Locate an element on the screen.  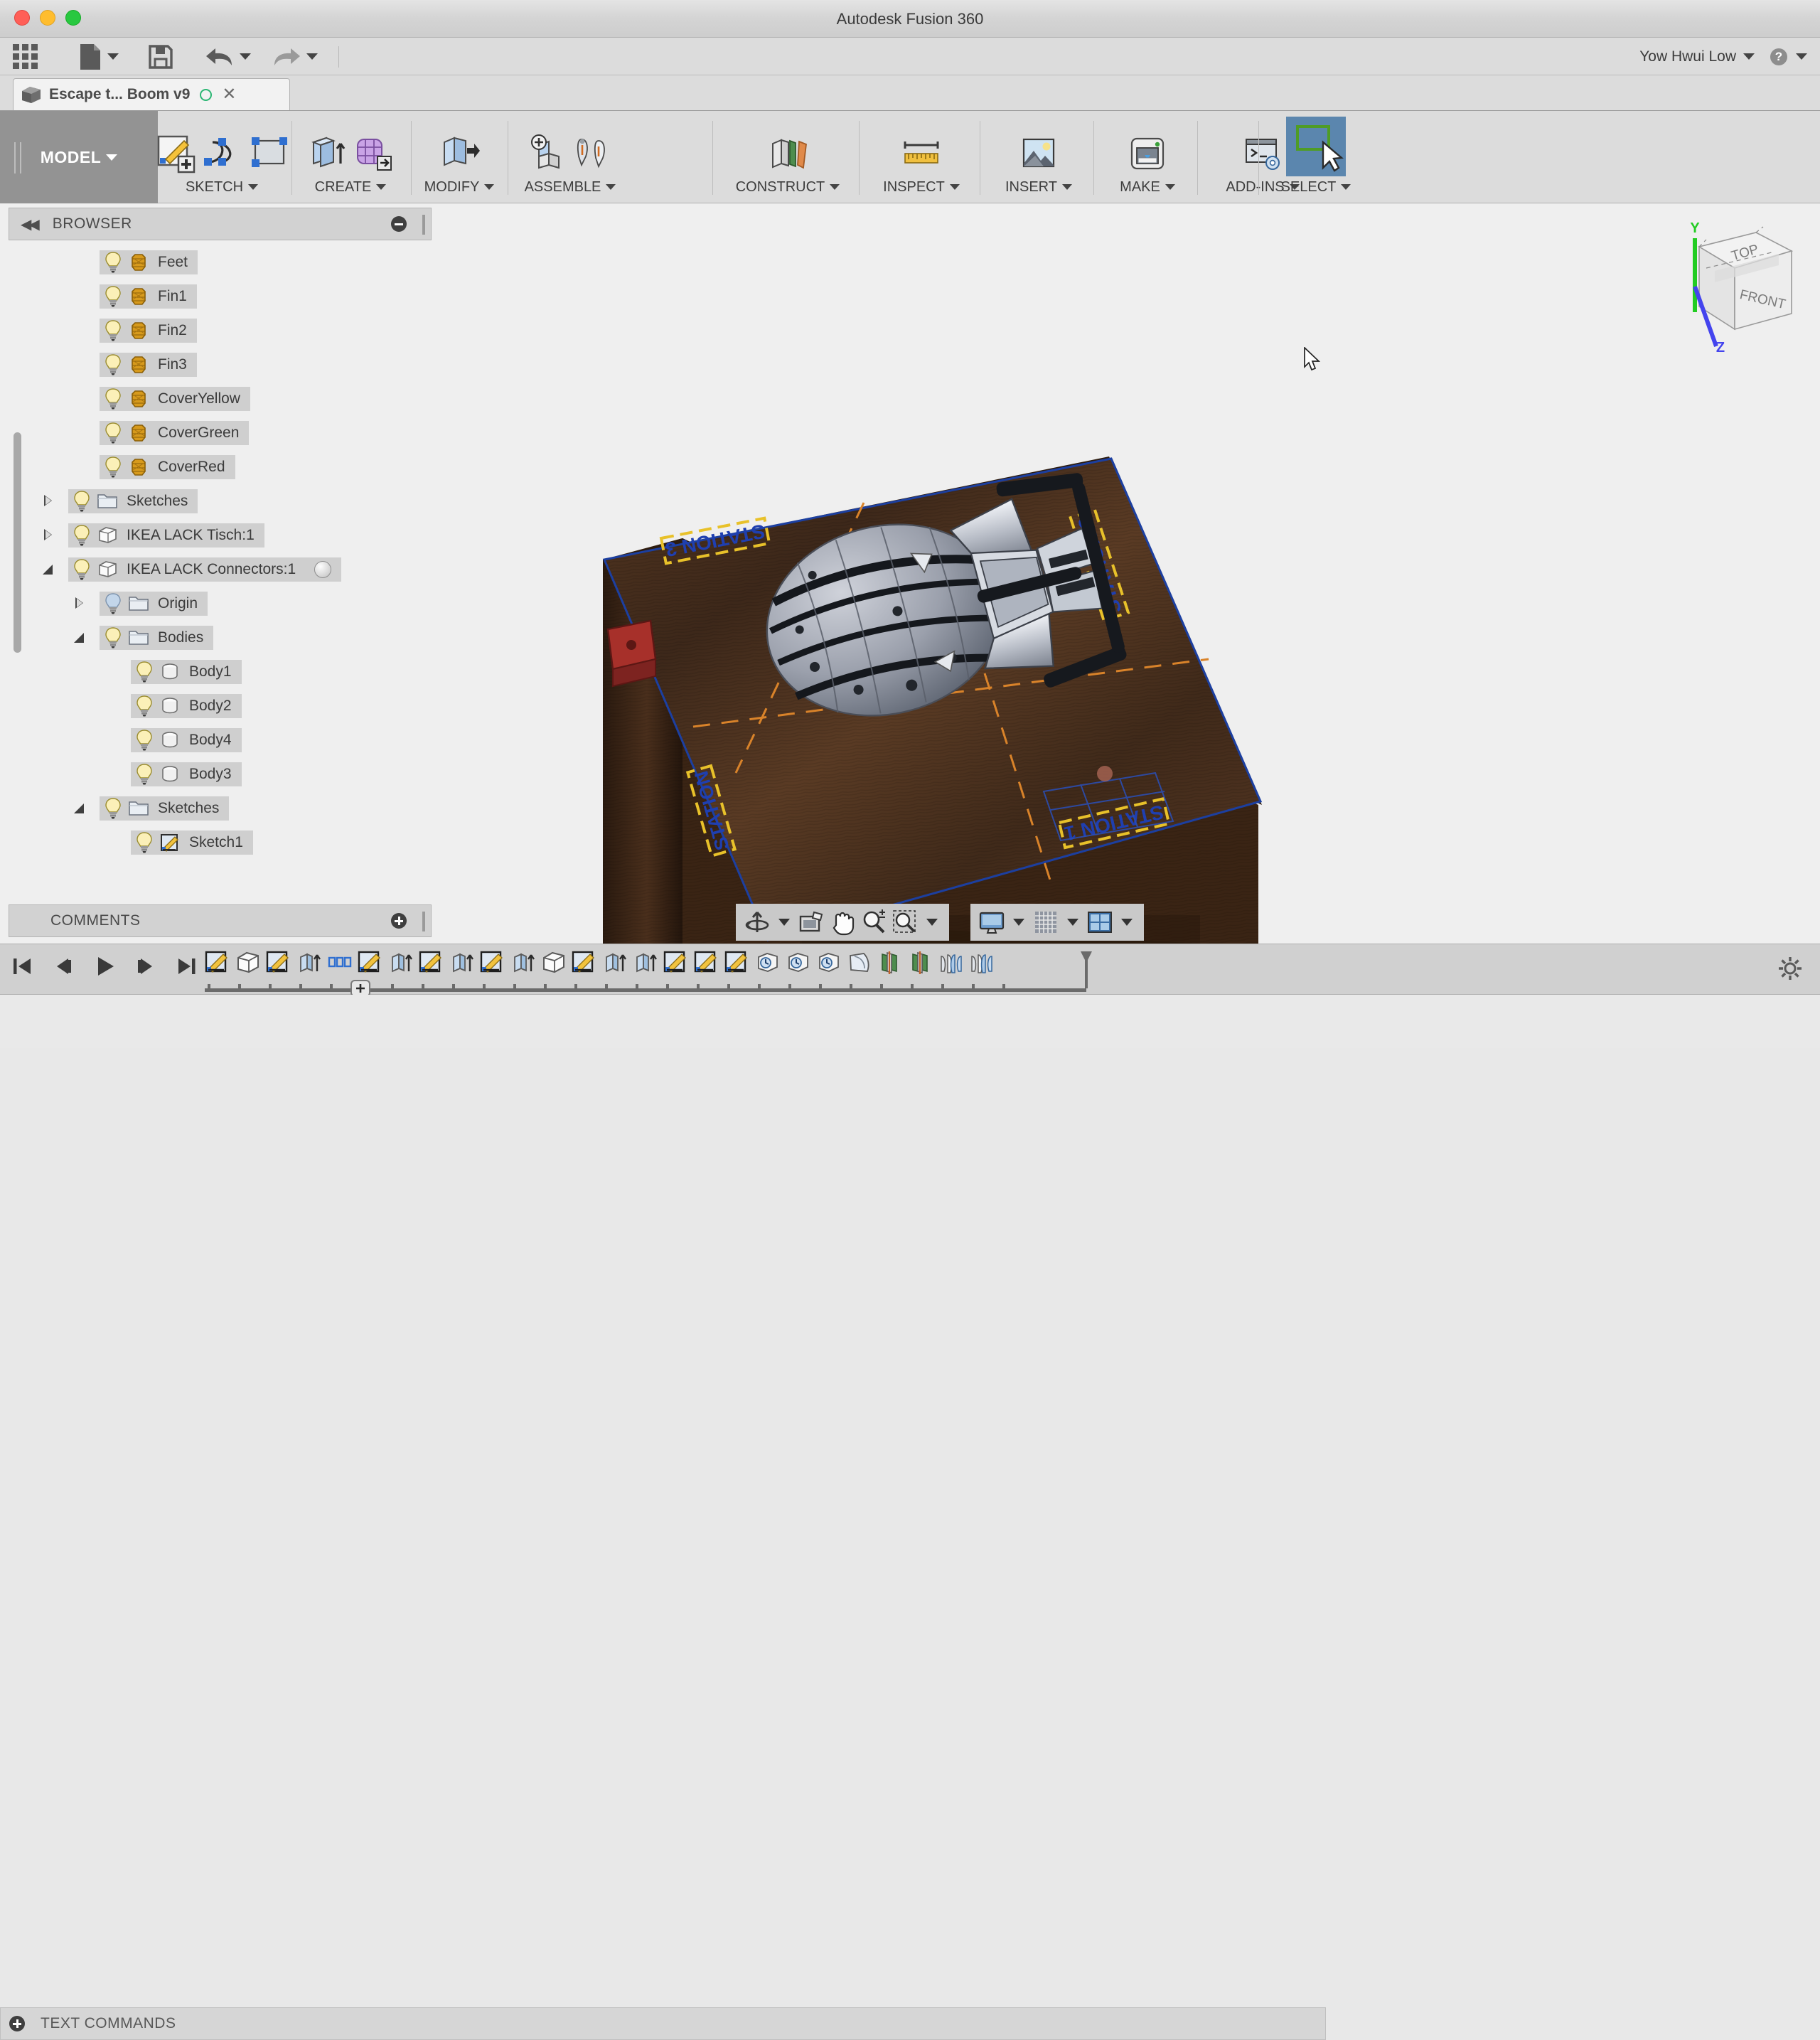
save-button is located at coordinates (161, 57).